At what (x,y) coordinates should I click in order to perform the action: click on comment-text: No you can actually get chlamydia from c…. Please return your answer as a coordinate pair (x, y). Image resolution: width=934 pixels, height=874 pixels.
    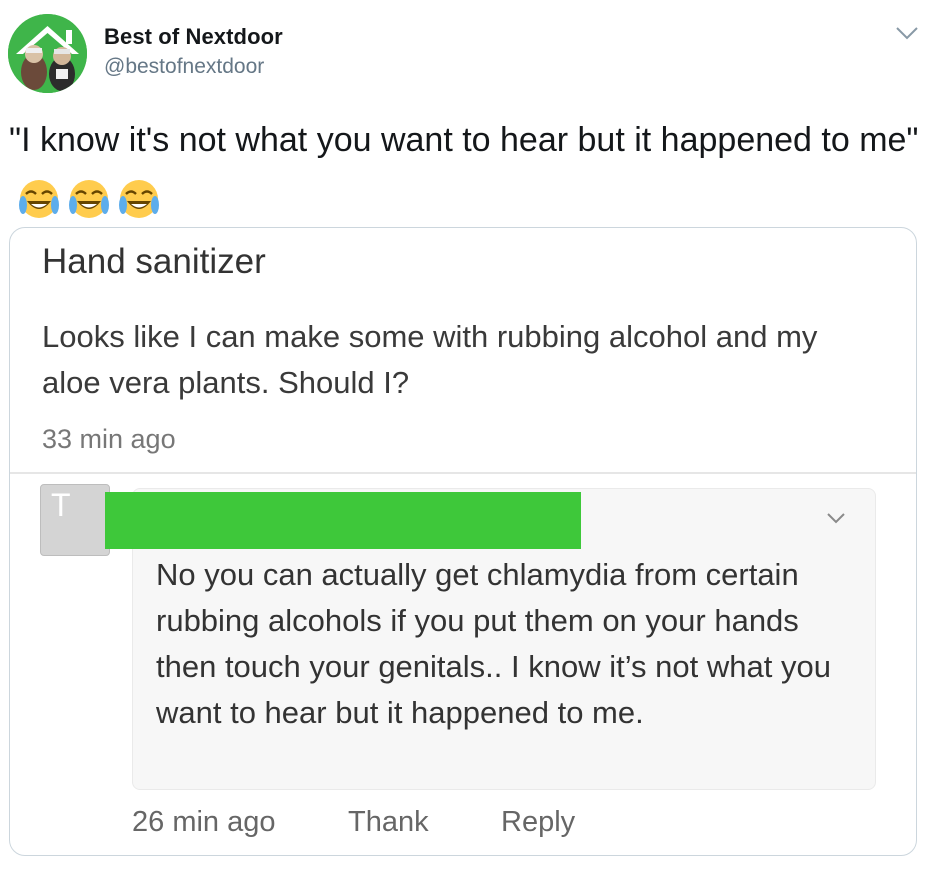
    Looking at the image, I should click on (493, 643).